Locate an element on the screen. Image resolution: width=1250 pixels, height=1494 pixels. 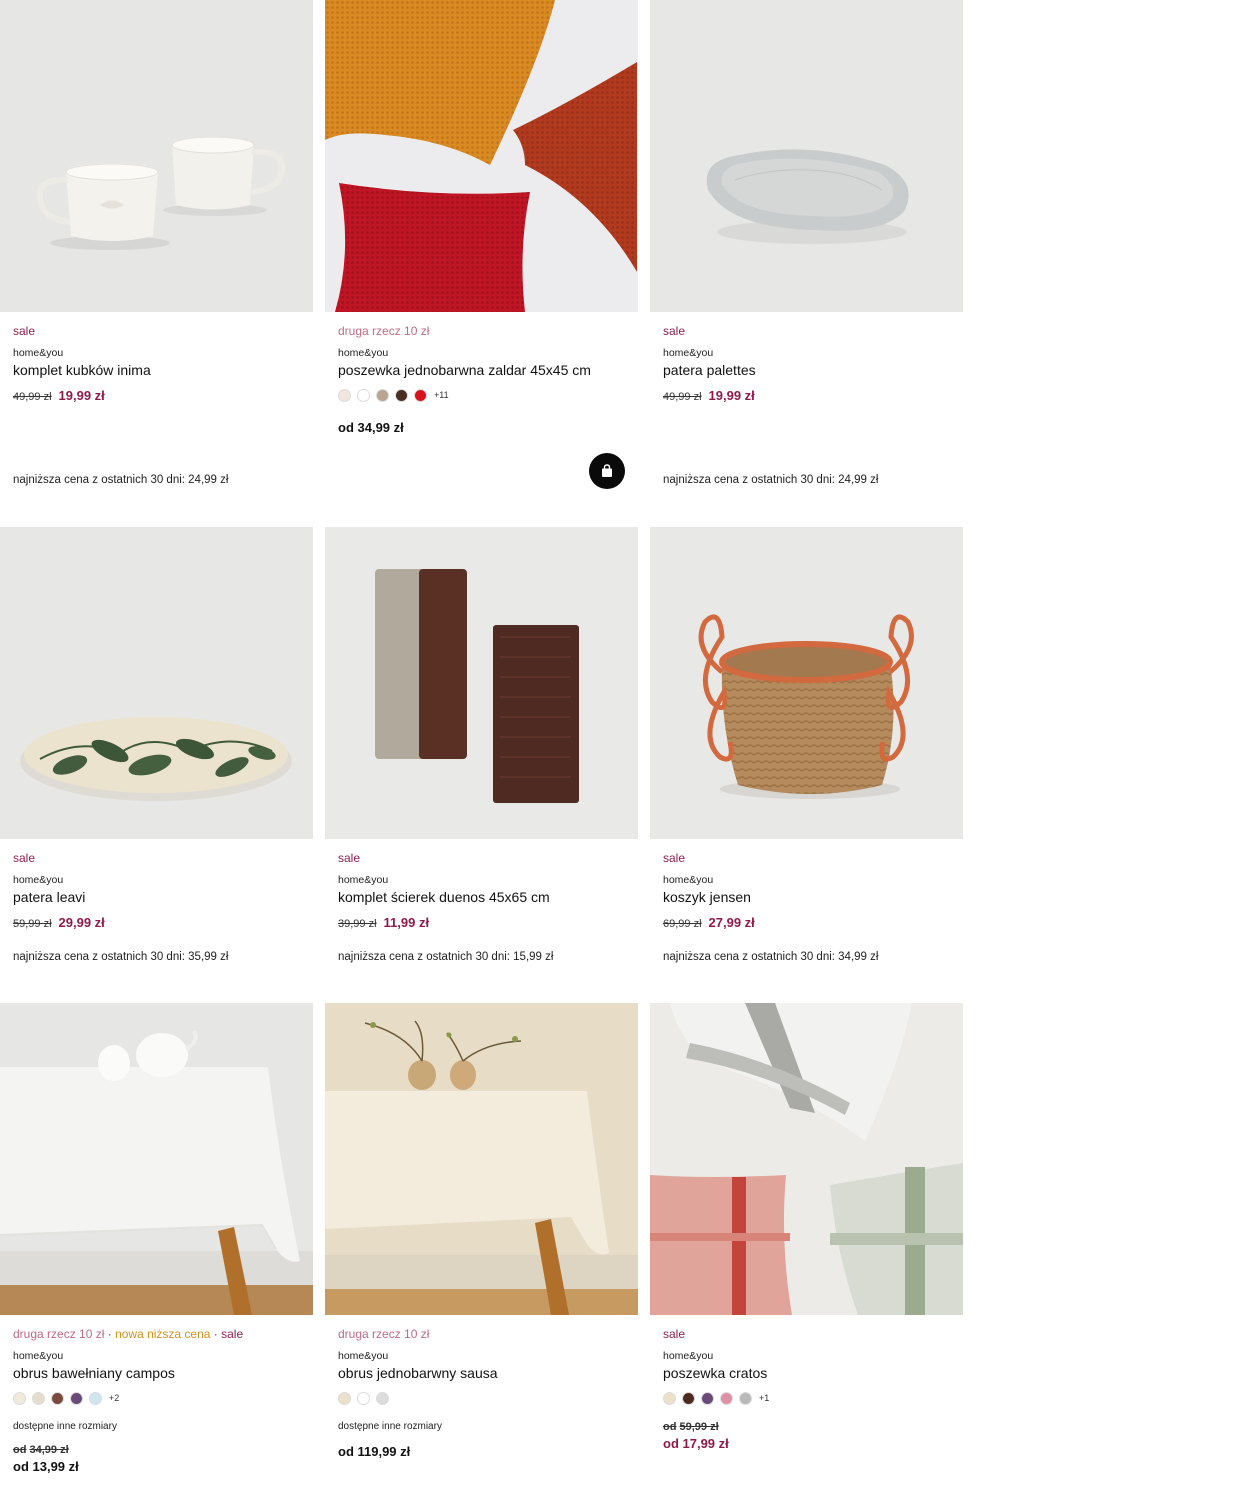
sale-from-price: od 17,99 zł is located at coordinates (696, 1443).